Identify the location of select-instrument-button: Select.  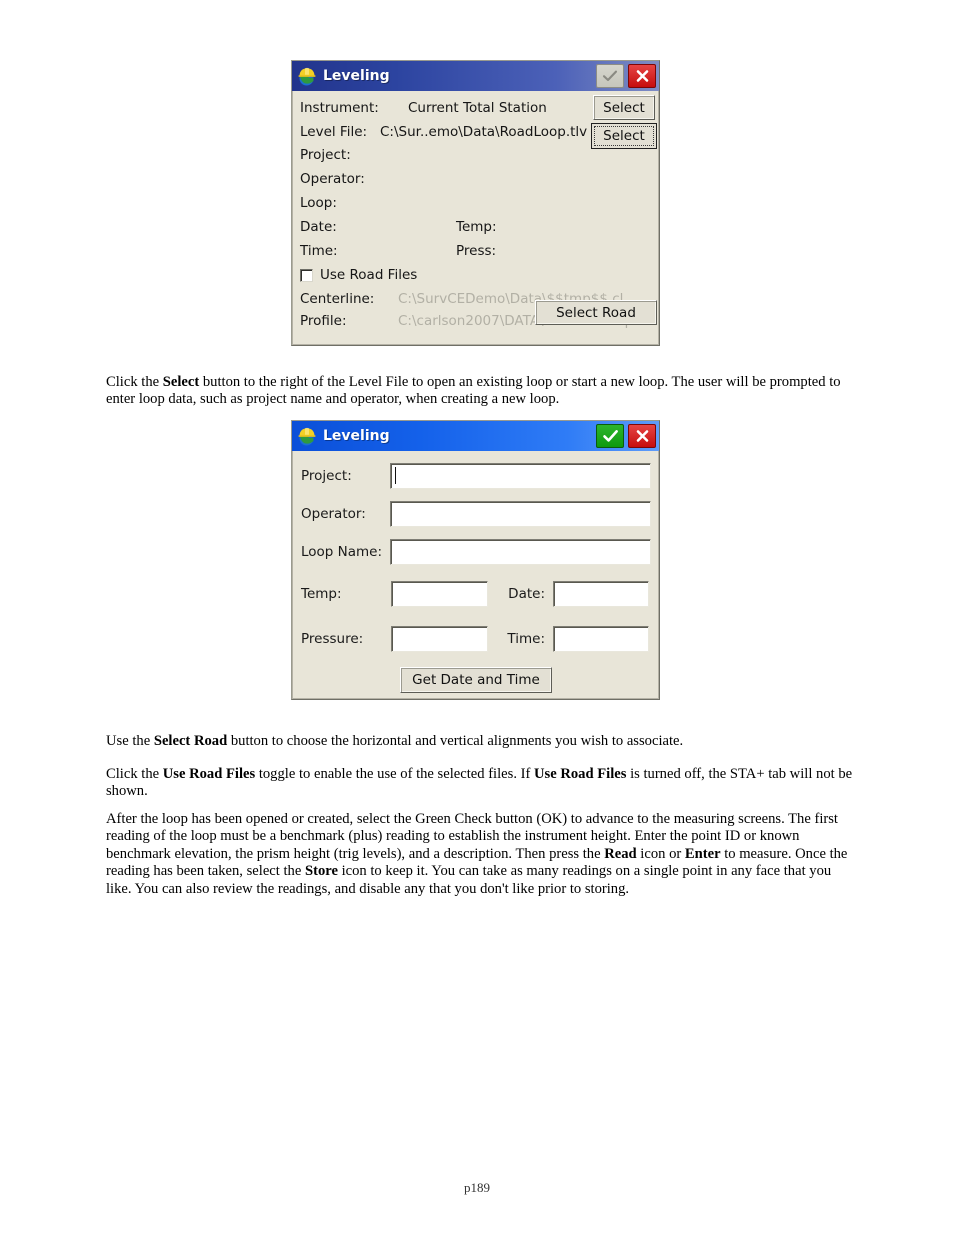
(624, 107).